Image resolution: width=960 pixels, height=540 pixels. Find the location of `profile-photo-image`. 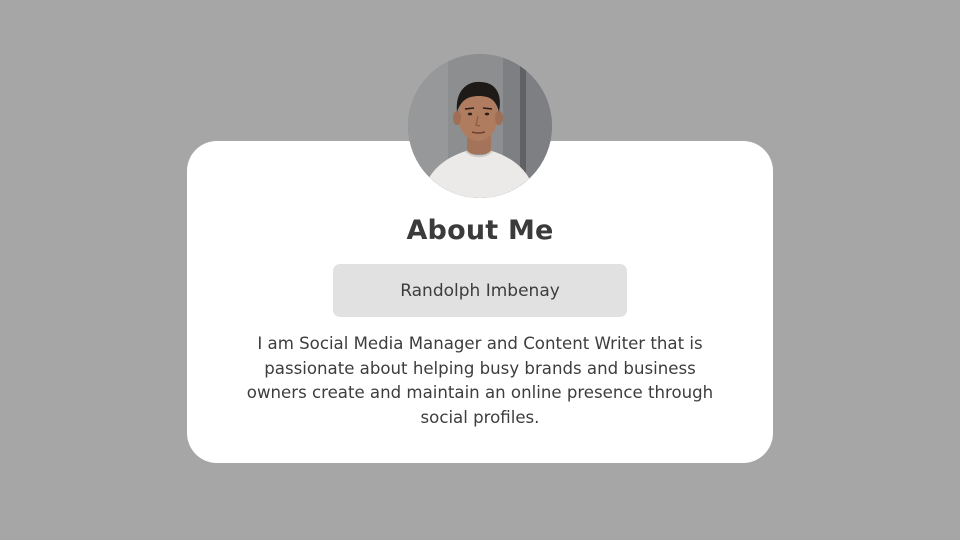

profile-photo-image is located at coordinates (480, 126).